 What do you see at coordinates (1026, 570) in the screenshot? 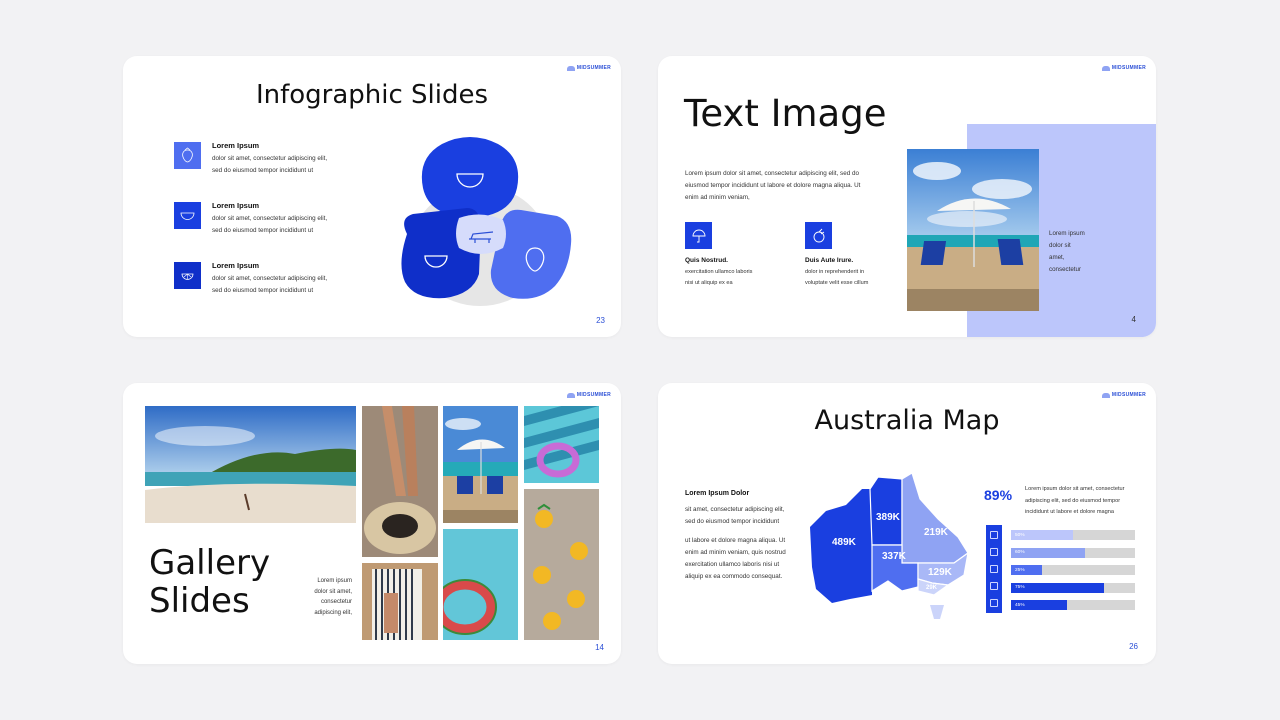
I see `progress-bar-fill: 25%` at bounding box center [1026, 570].